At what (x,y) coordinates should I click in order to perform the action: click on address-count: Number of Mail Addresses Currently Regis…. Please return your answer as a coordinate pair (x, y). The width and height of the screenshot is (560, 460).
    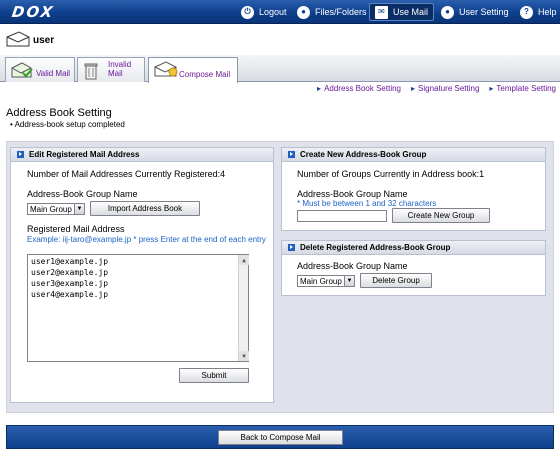
    Looking at the image, I should click on (126, 174).